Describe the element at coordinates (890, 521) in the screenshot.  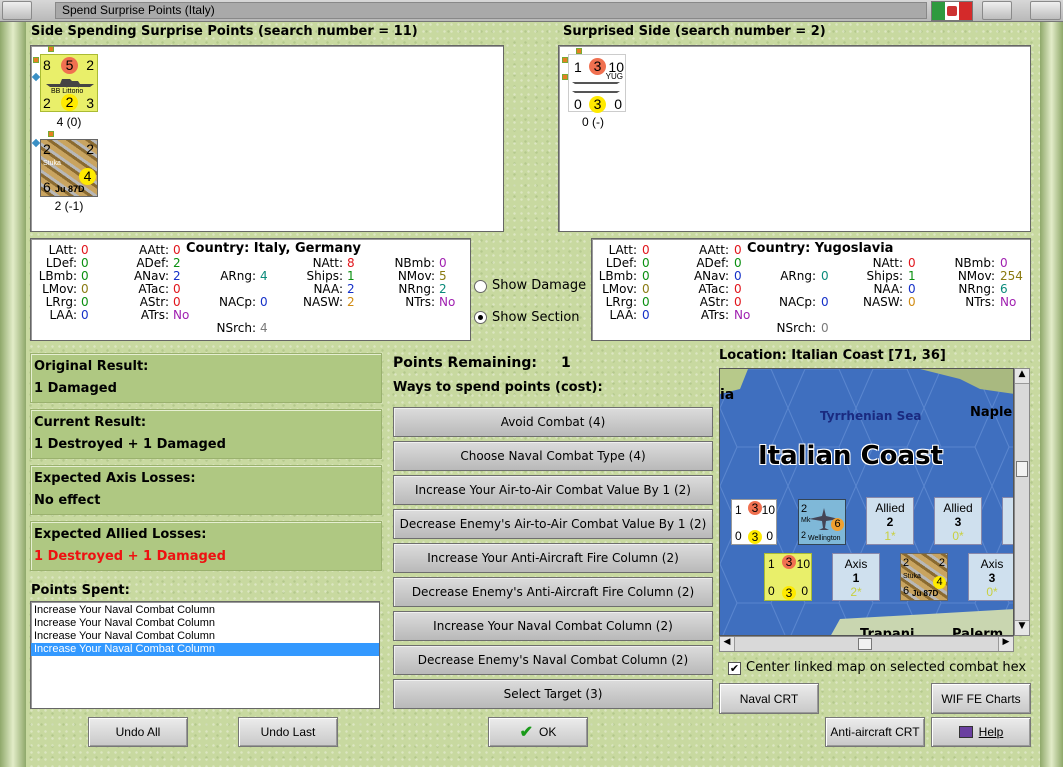
I see `combat-cell-allied: Allied 2 1*` at that location.